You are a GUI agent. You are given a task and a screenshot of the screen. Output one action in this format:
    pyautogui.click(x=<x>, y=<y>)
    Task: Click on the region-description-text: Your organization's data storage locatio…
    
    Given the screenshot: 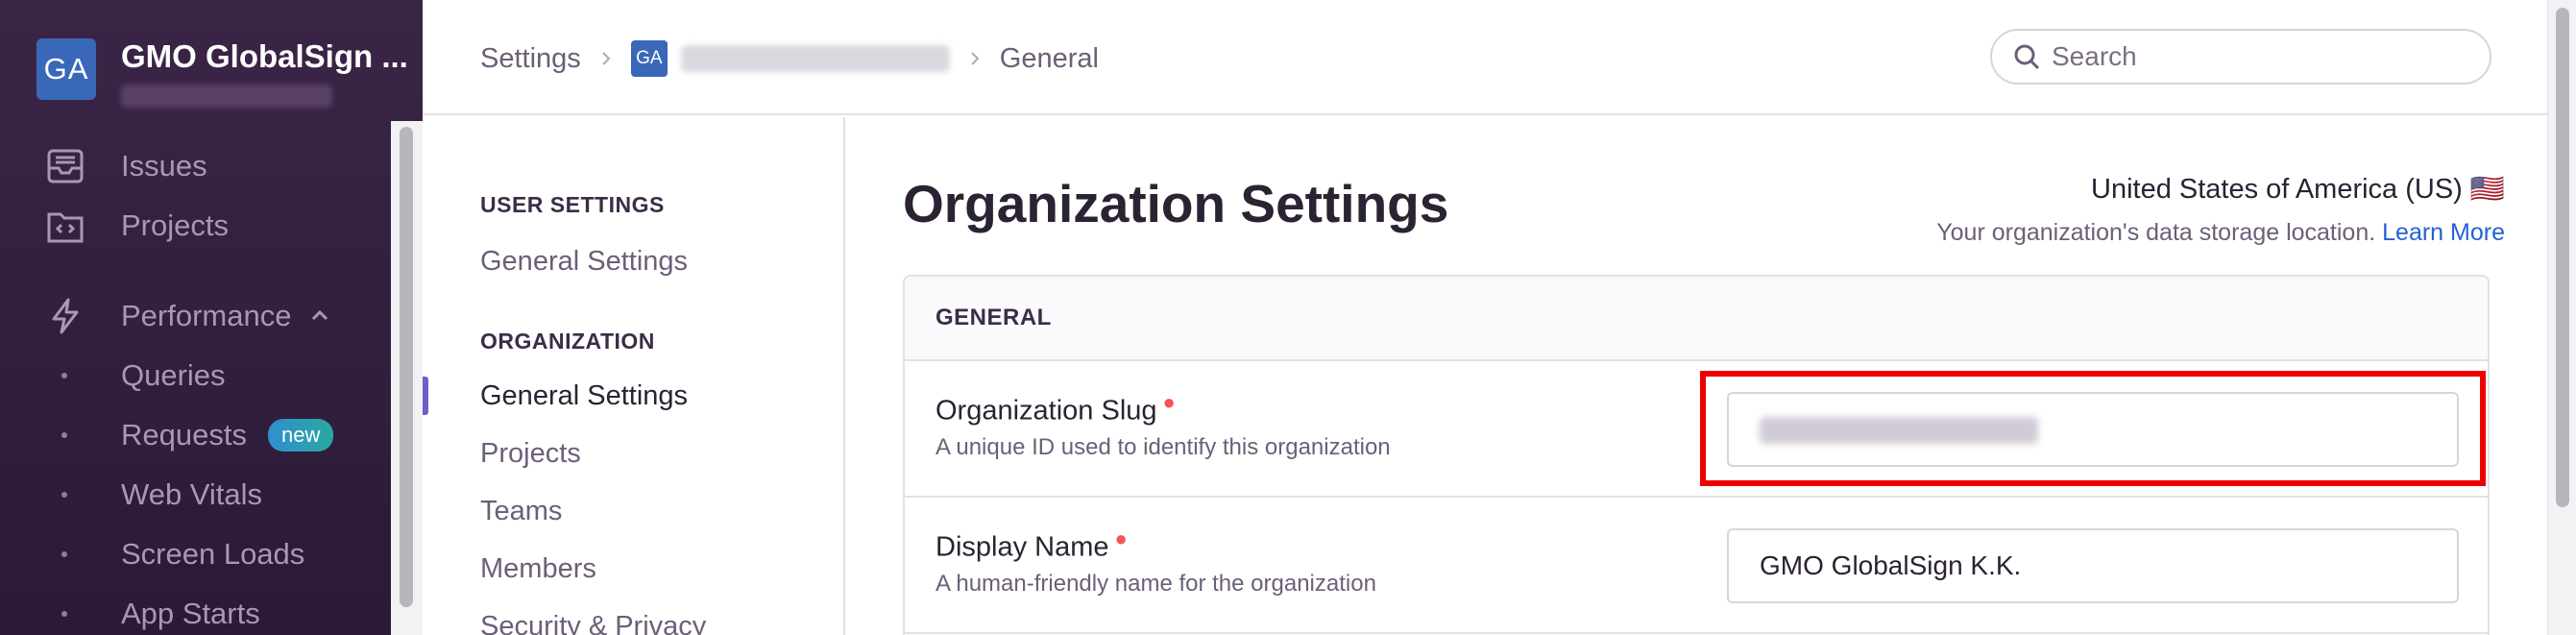 What is the action you would take?
    pyautogui.click(x=2156, y=232)
    